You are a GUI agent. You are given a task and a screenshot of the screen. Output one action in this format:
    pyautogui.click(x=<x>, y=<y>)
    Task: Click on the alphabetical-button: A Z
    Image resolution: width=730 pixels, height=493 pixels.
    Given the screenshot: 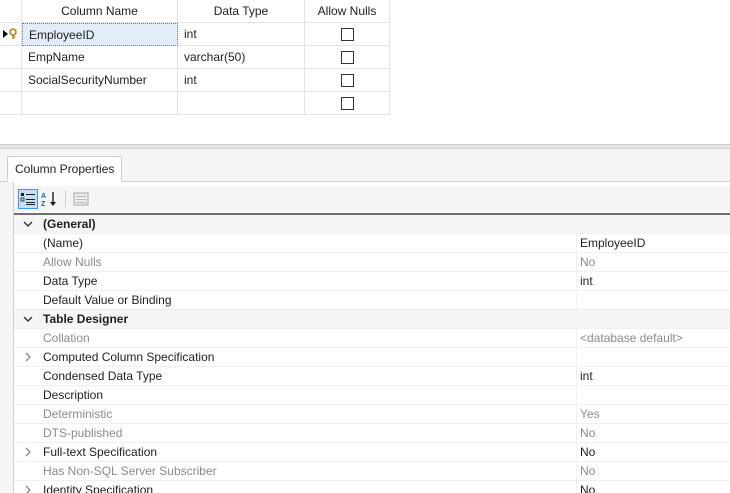 What is the action you would take?
    pyautogui.click(x=50, y=199)
    